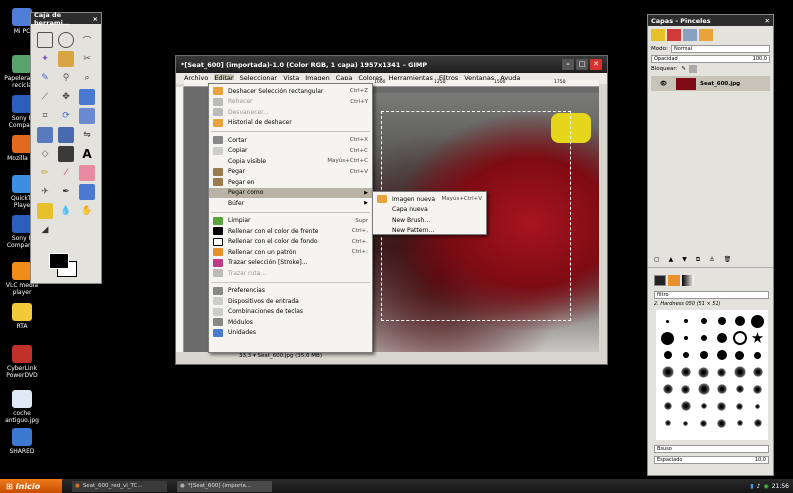 The image size is (793, 493). I want to click on tab-patterns-icon, so click(674, 280).